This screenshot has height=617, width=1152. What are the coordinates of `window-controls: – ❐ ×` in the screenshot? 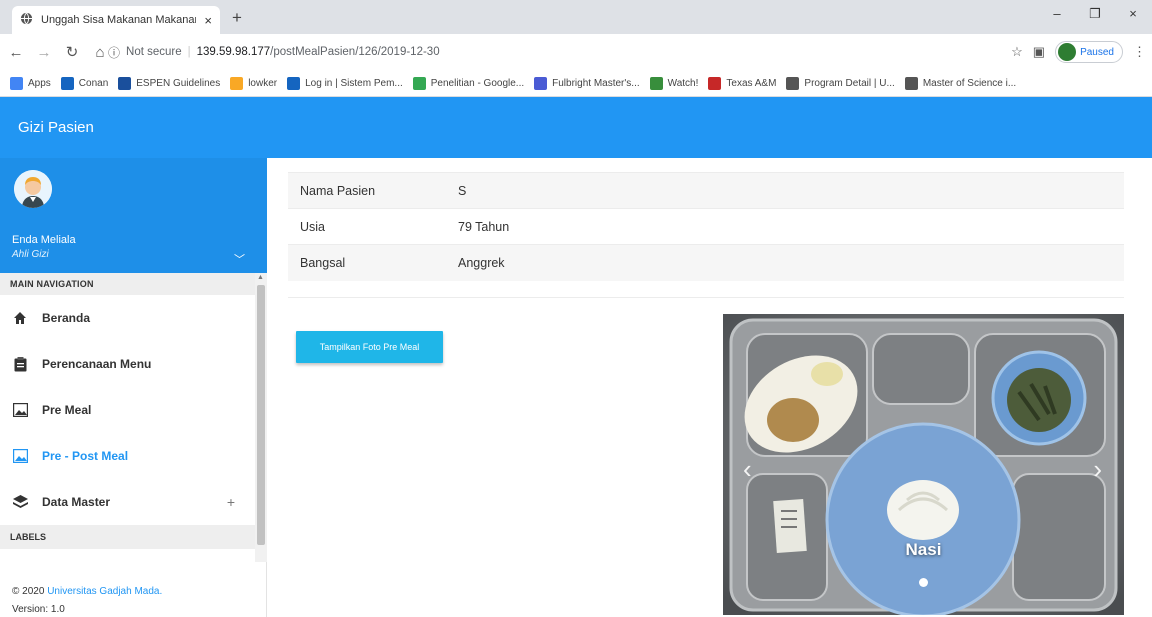 It's located at (1095, 15).